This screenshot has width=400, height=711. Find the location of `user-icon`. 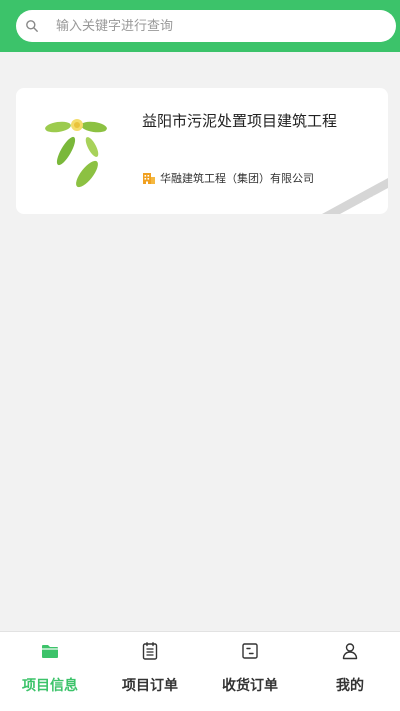

user-icon is located at coordinates (350, 651).